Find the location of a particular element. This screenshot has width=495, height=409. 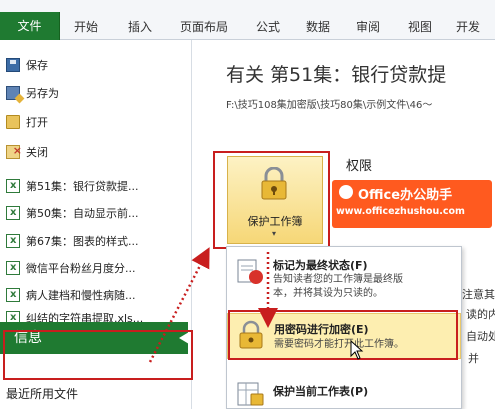

watermark-banner: Office办公助手 www.officezhushou.com is located at coordinates (412, 204).